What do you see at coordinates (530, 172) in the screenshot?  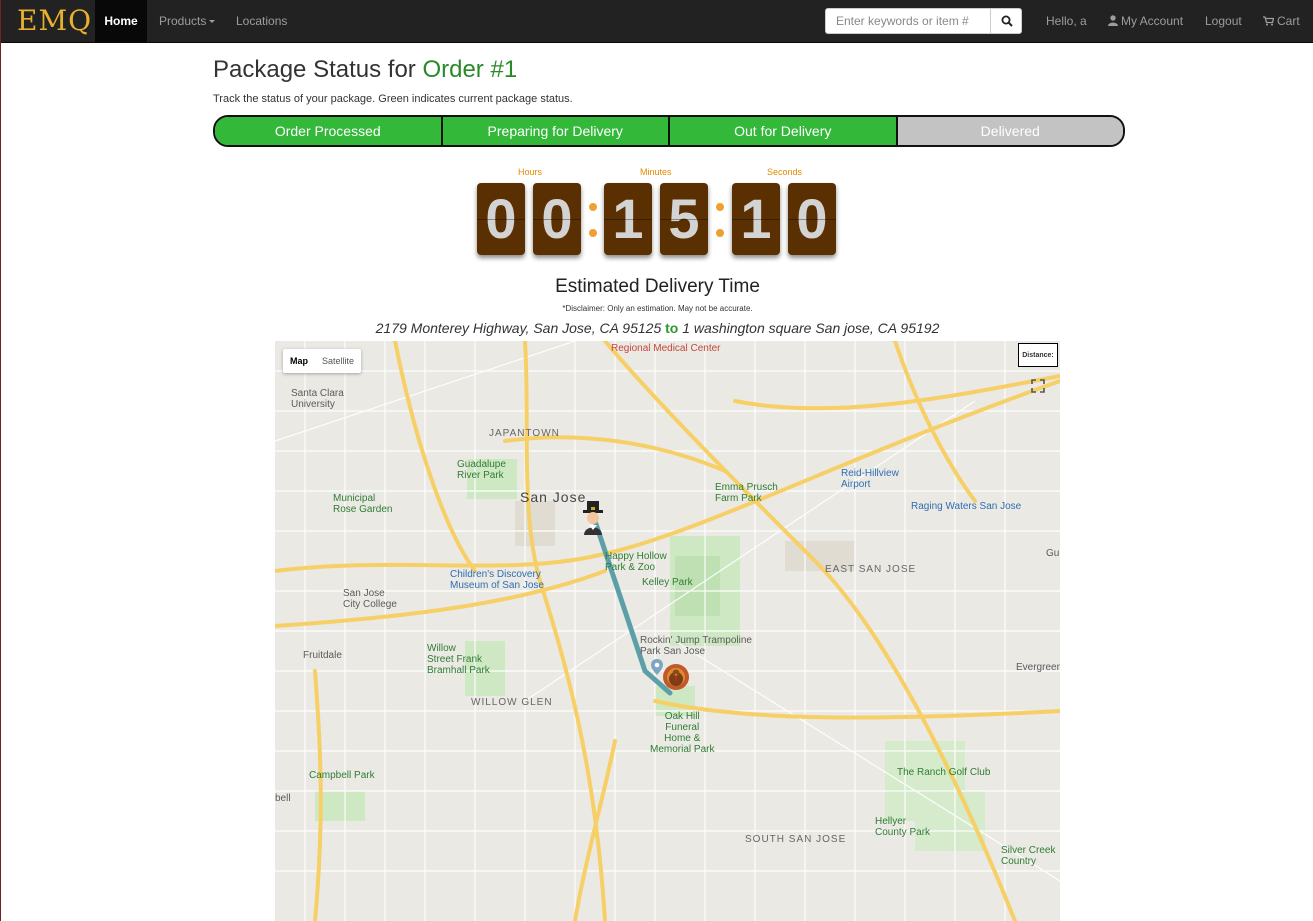 I see `hours-label: Hours` at bounding box center [530, 172].